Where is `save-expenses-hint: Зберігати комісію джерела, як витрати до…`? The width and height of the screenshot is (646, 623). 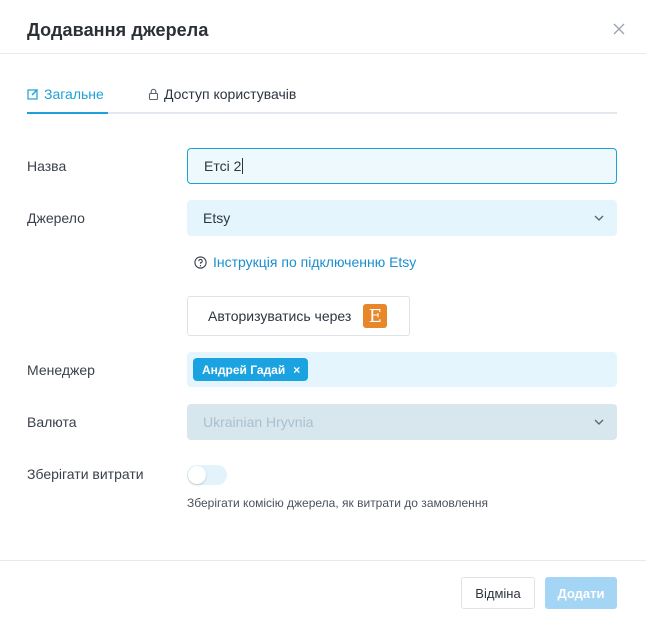 save-expenses-hint: Зберігати комісію джерела, як витрати до… is located at coordinates (337, 503).